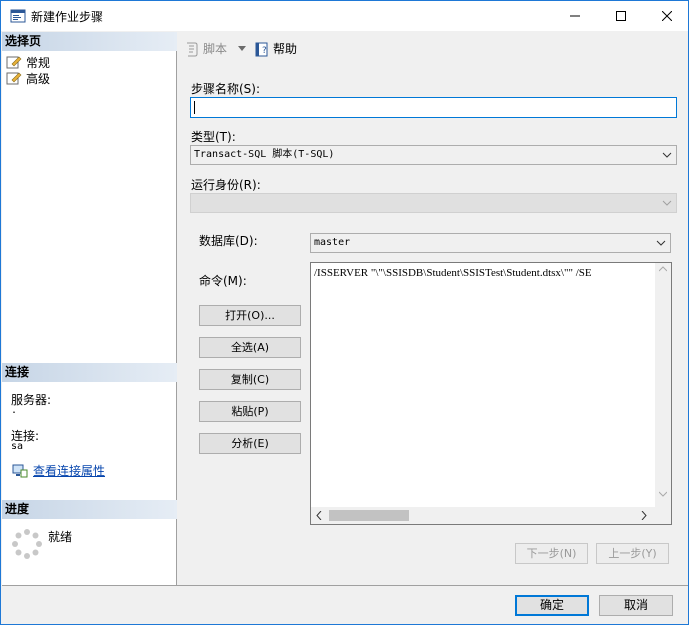 This screenshot has height=625, width=689. I want to click on database-value: master, so click(332, 242).